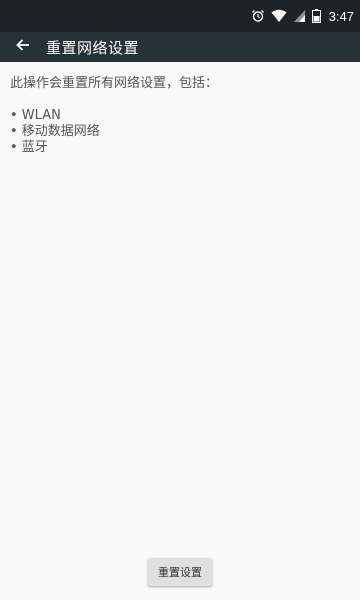 This screenshot has width=360, height=600. I want to click on list-item-bluetooth: • 蓝牙, so click(29, 147).